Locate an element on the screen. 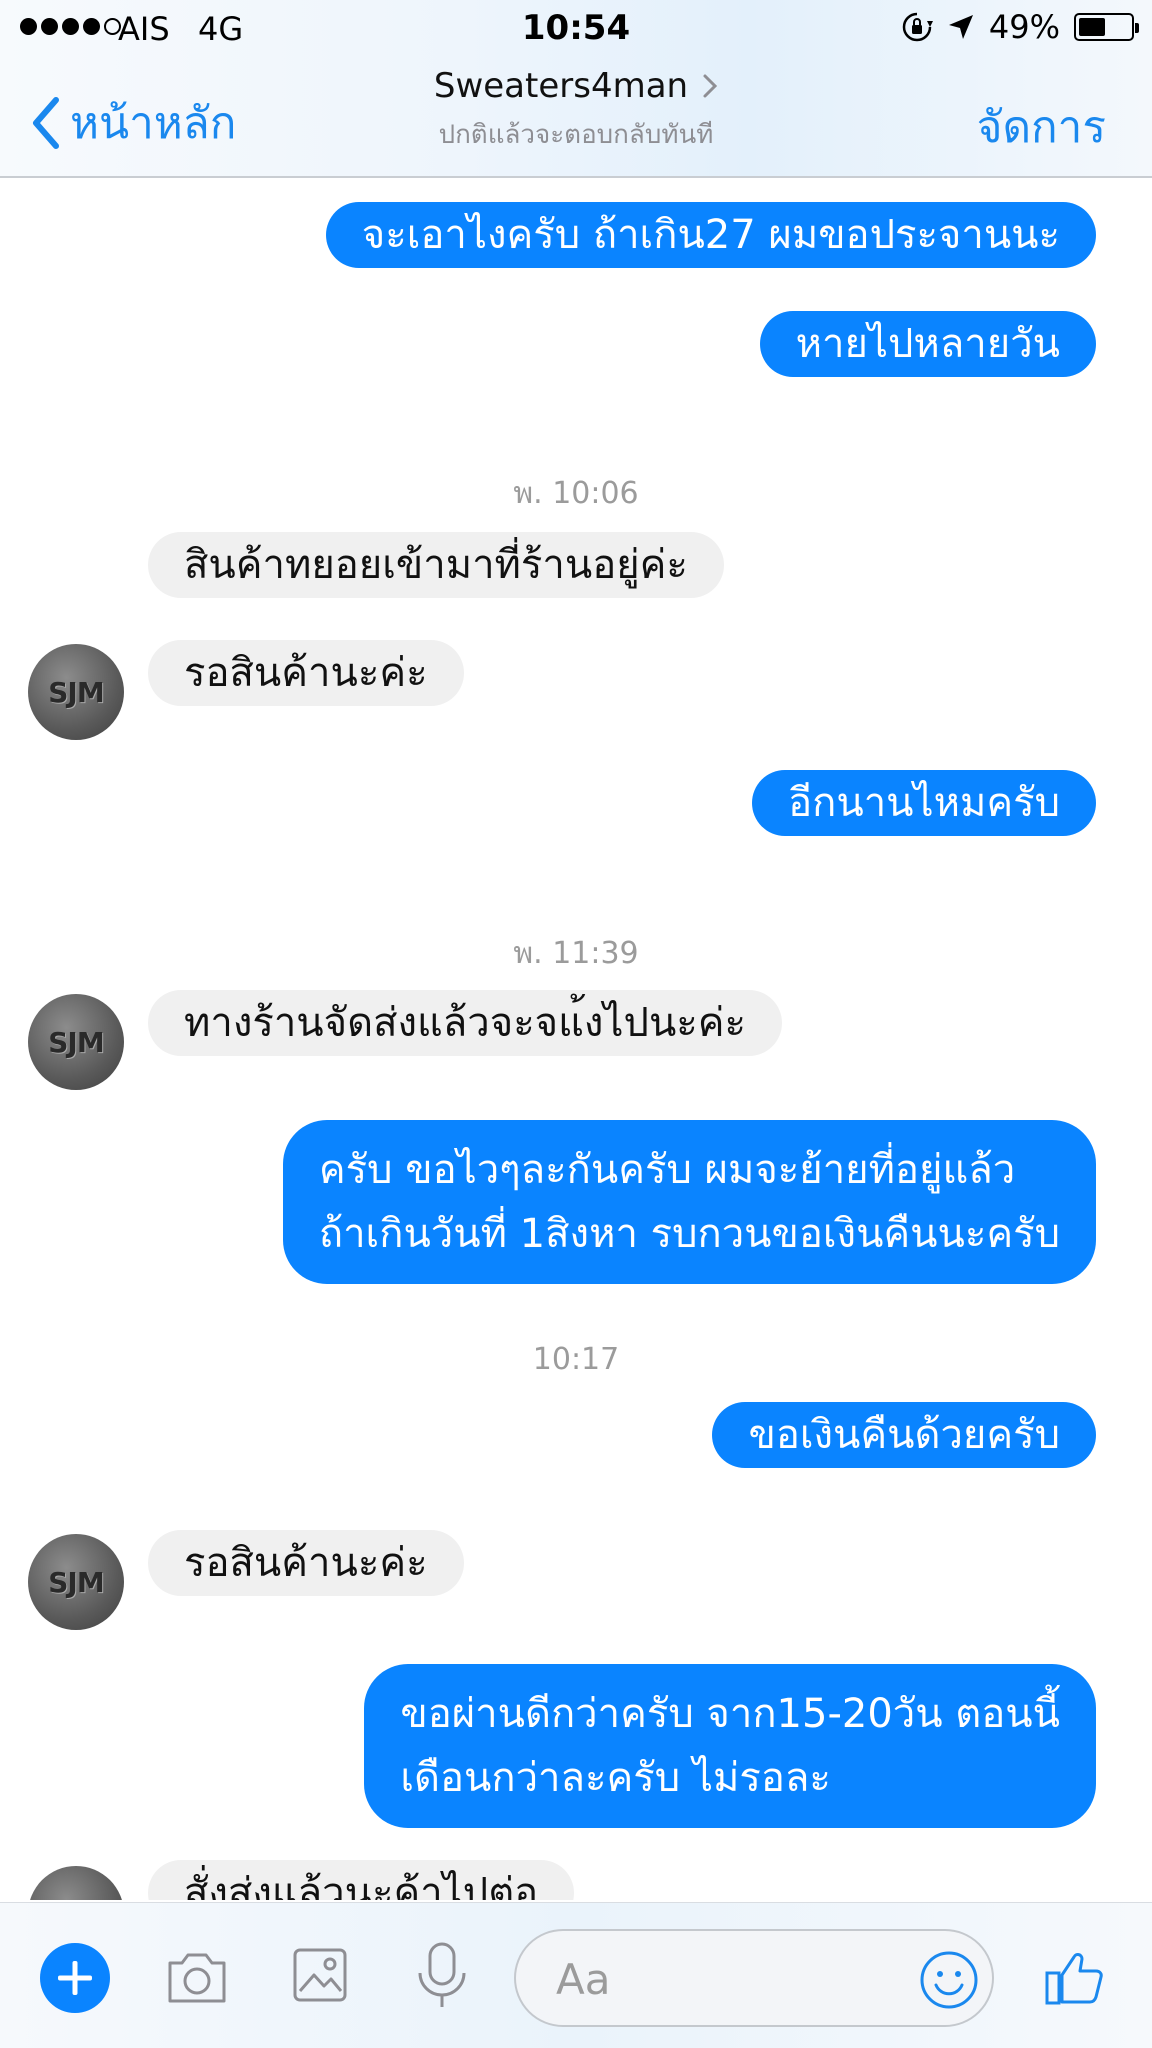 The image size is (1152, 2048). contact-name: Sweaters4man is located at coordinates (561, 86).